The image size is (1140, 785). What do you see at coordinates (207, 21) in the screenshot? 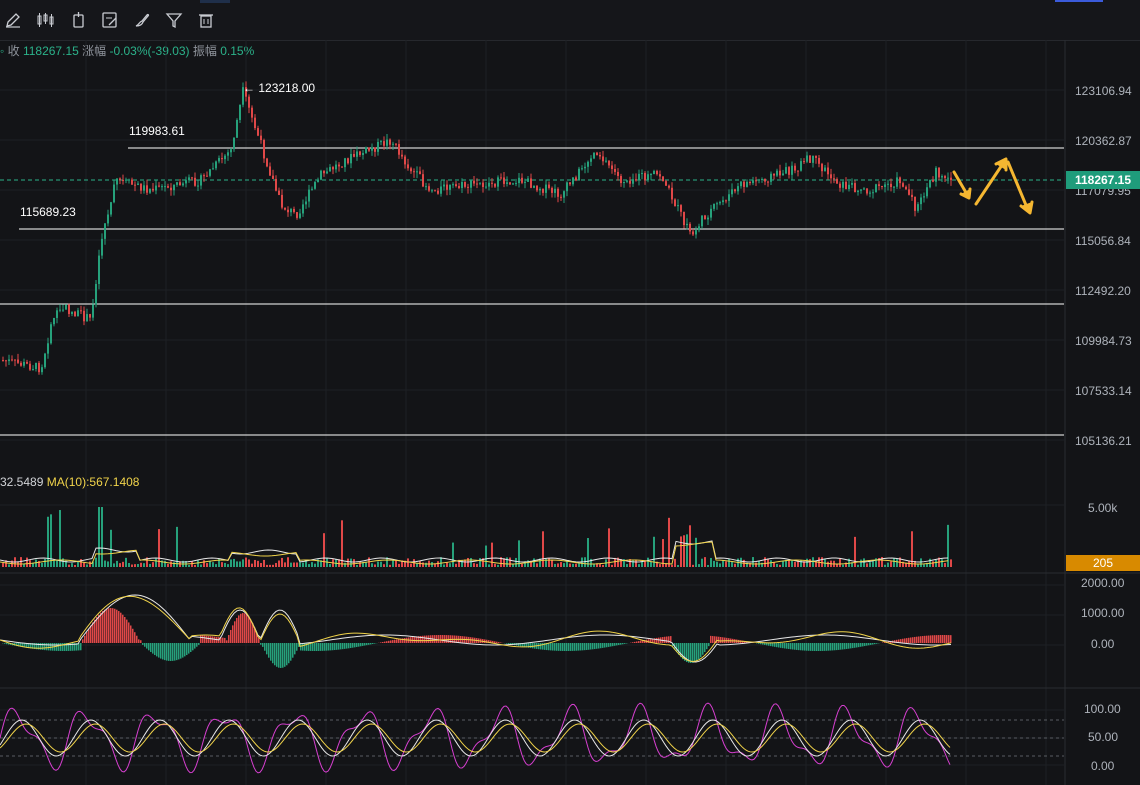
I see `trash-icon` at bounding box center [207, 21].